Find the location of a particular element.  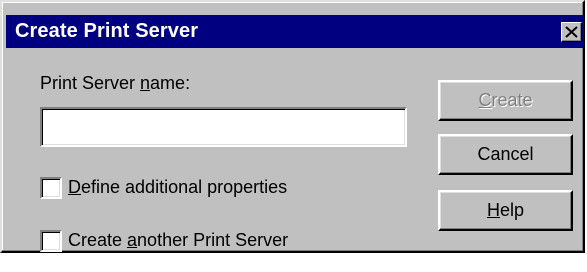

create-another-print-server-label: Create another Print Server is located at coordinates (178, 240).